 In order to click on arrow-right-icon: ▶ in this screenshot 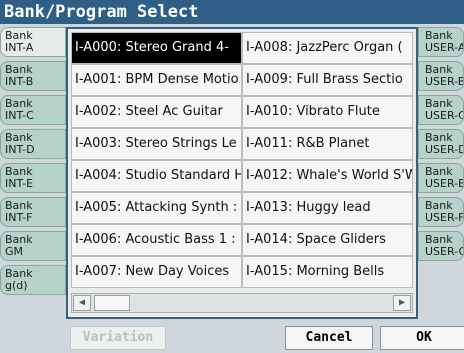, I will do `click(402, 303)`.